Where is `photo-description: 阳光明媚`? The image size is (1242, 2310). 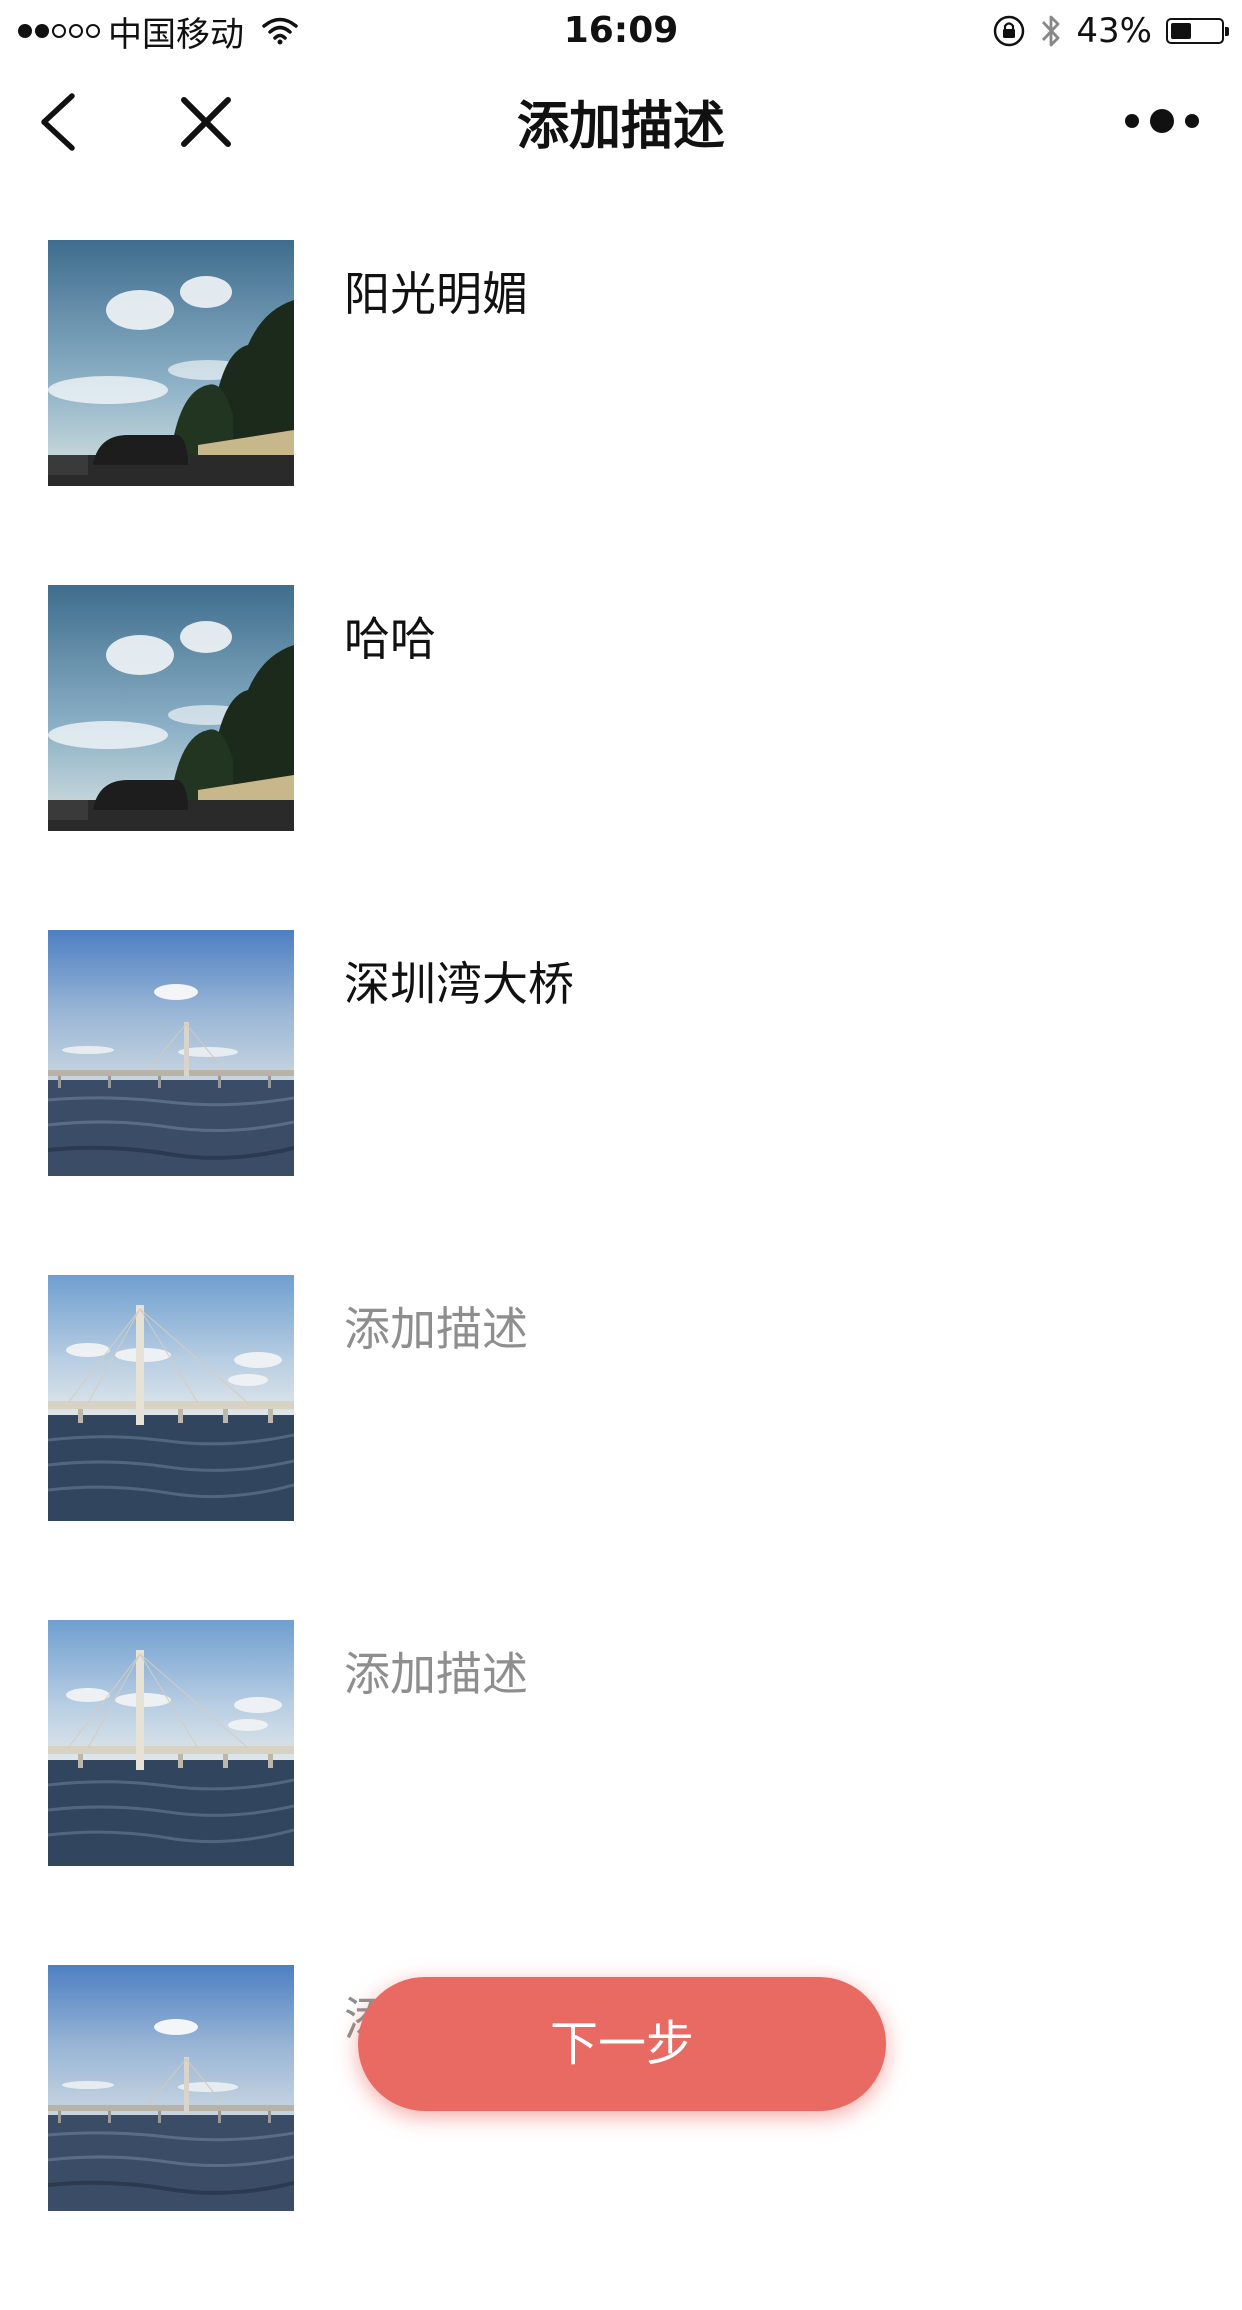 photo-description: 阳光明媚 is located at coordinates (436, 294).